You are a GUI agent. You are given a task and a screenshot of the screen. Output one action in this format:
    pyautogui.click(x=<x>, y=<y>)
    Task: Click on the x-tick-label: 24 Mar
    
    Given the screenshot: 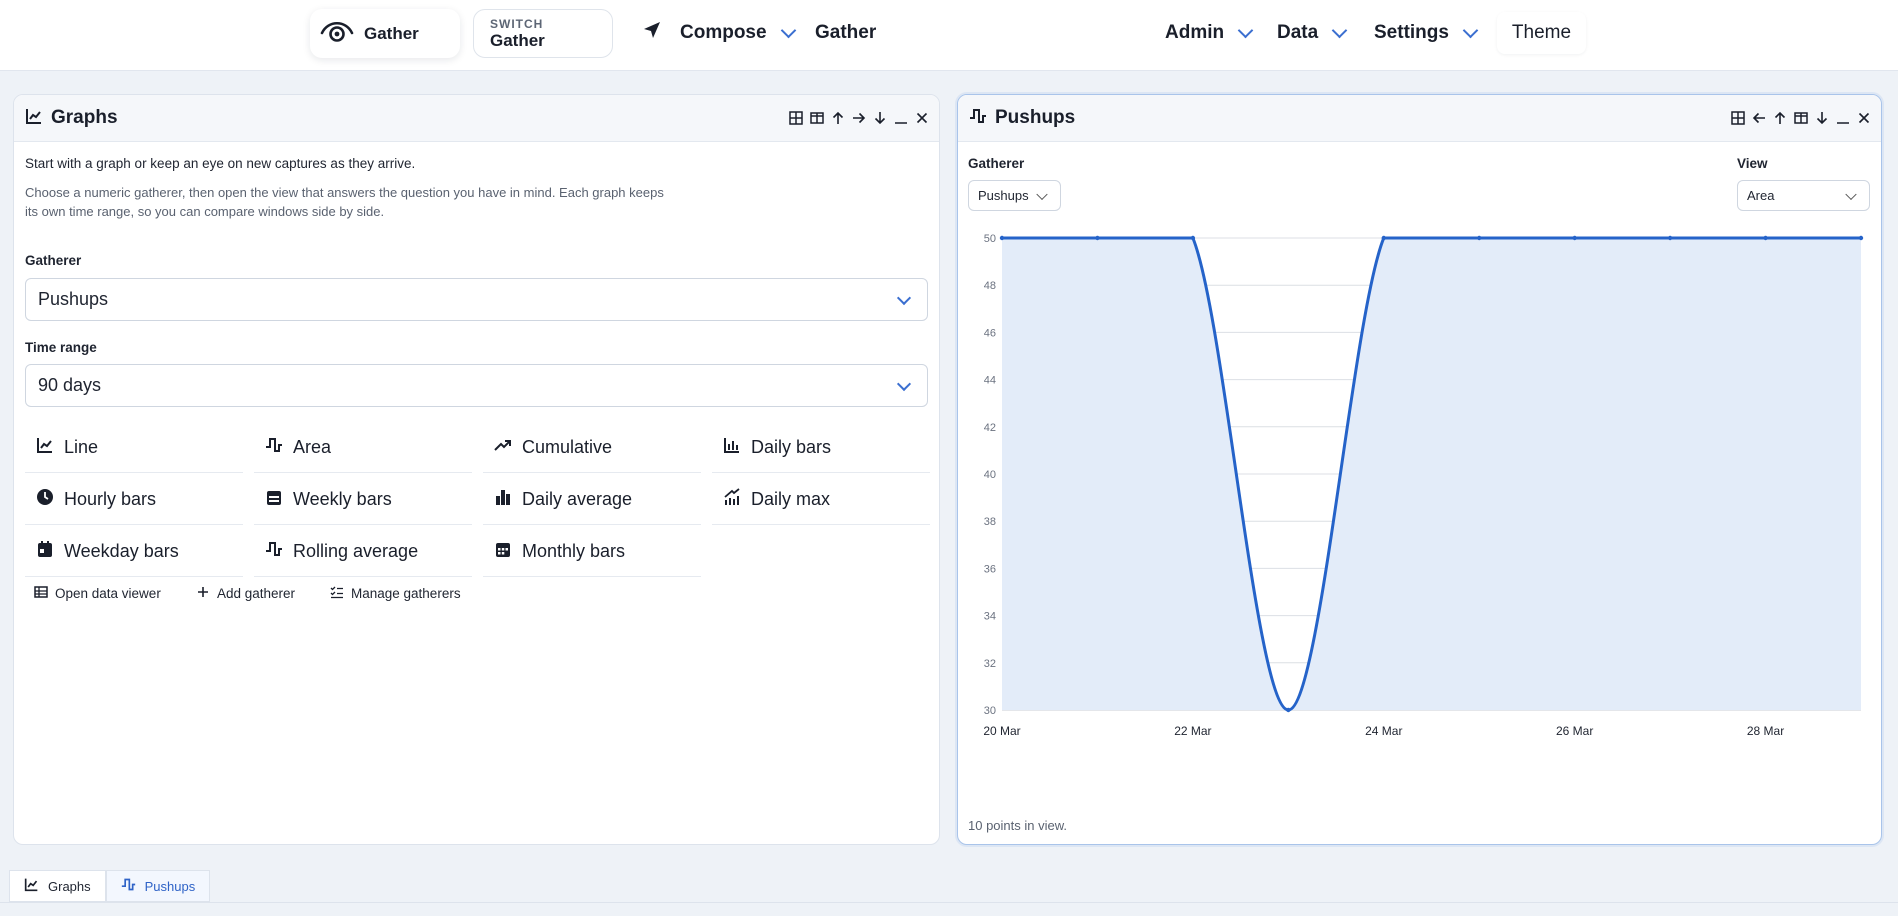 What is the action you would take?
    pyautogui.click(x=1383, y=731)
    